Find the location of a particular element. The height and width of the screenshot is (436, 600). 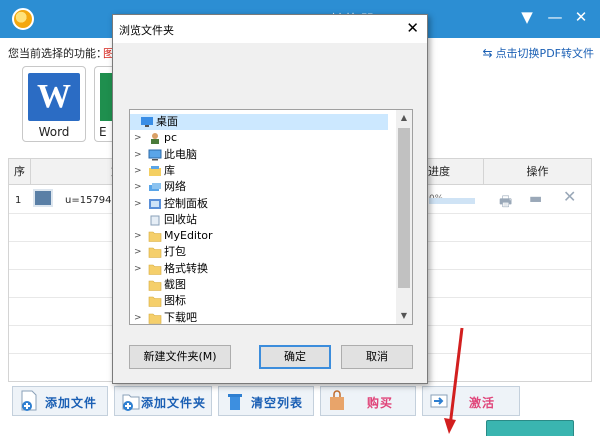

cancel-button: 取消 is located at coordinates (377, 357).